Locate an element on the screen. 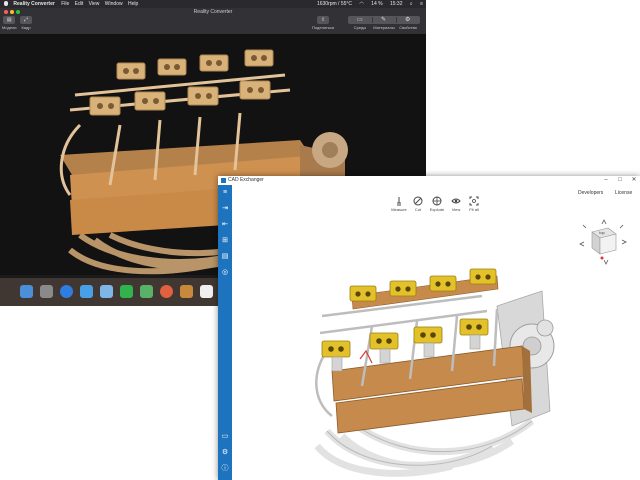 The width and height of the screenshot is (640, 480). menu-window: Window is located at coordinates (114, 4).